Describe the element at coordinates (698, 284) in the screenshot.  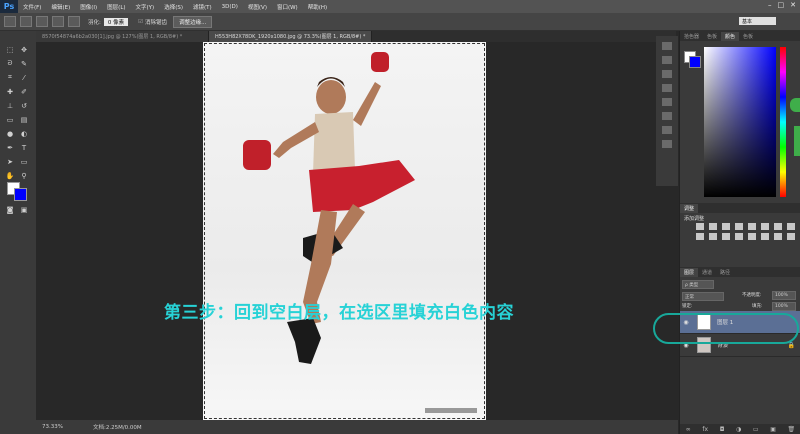
I see `layer-kind-filter: ρ 类型` at that location.